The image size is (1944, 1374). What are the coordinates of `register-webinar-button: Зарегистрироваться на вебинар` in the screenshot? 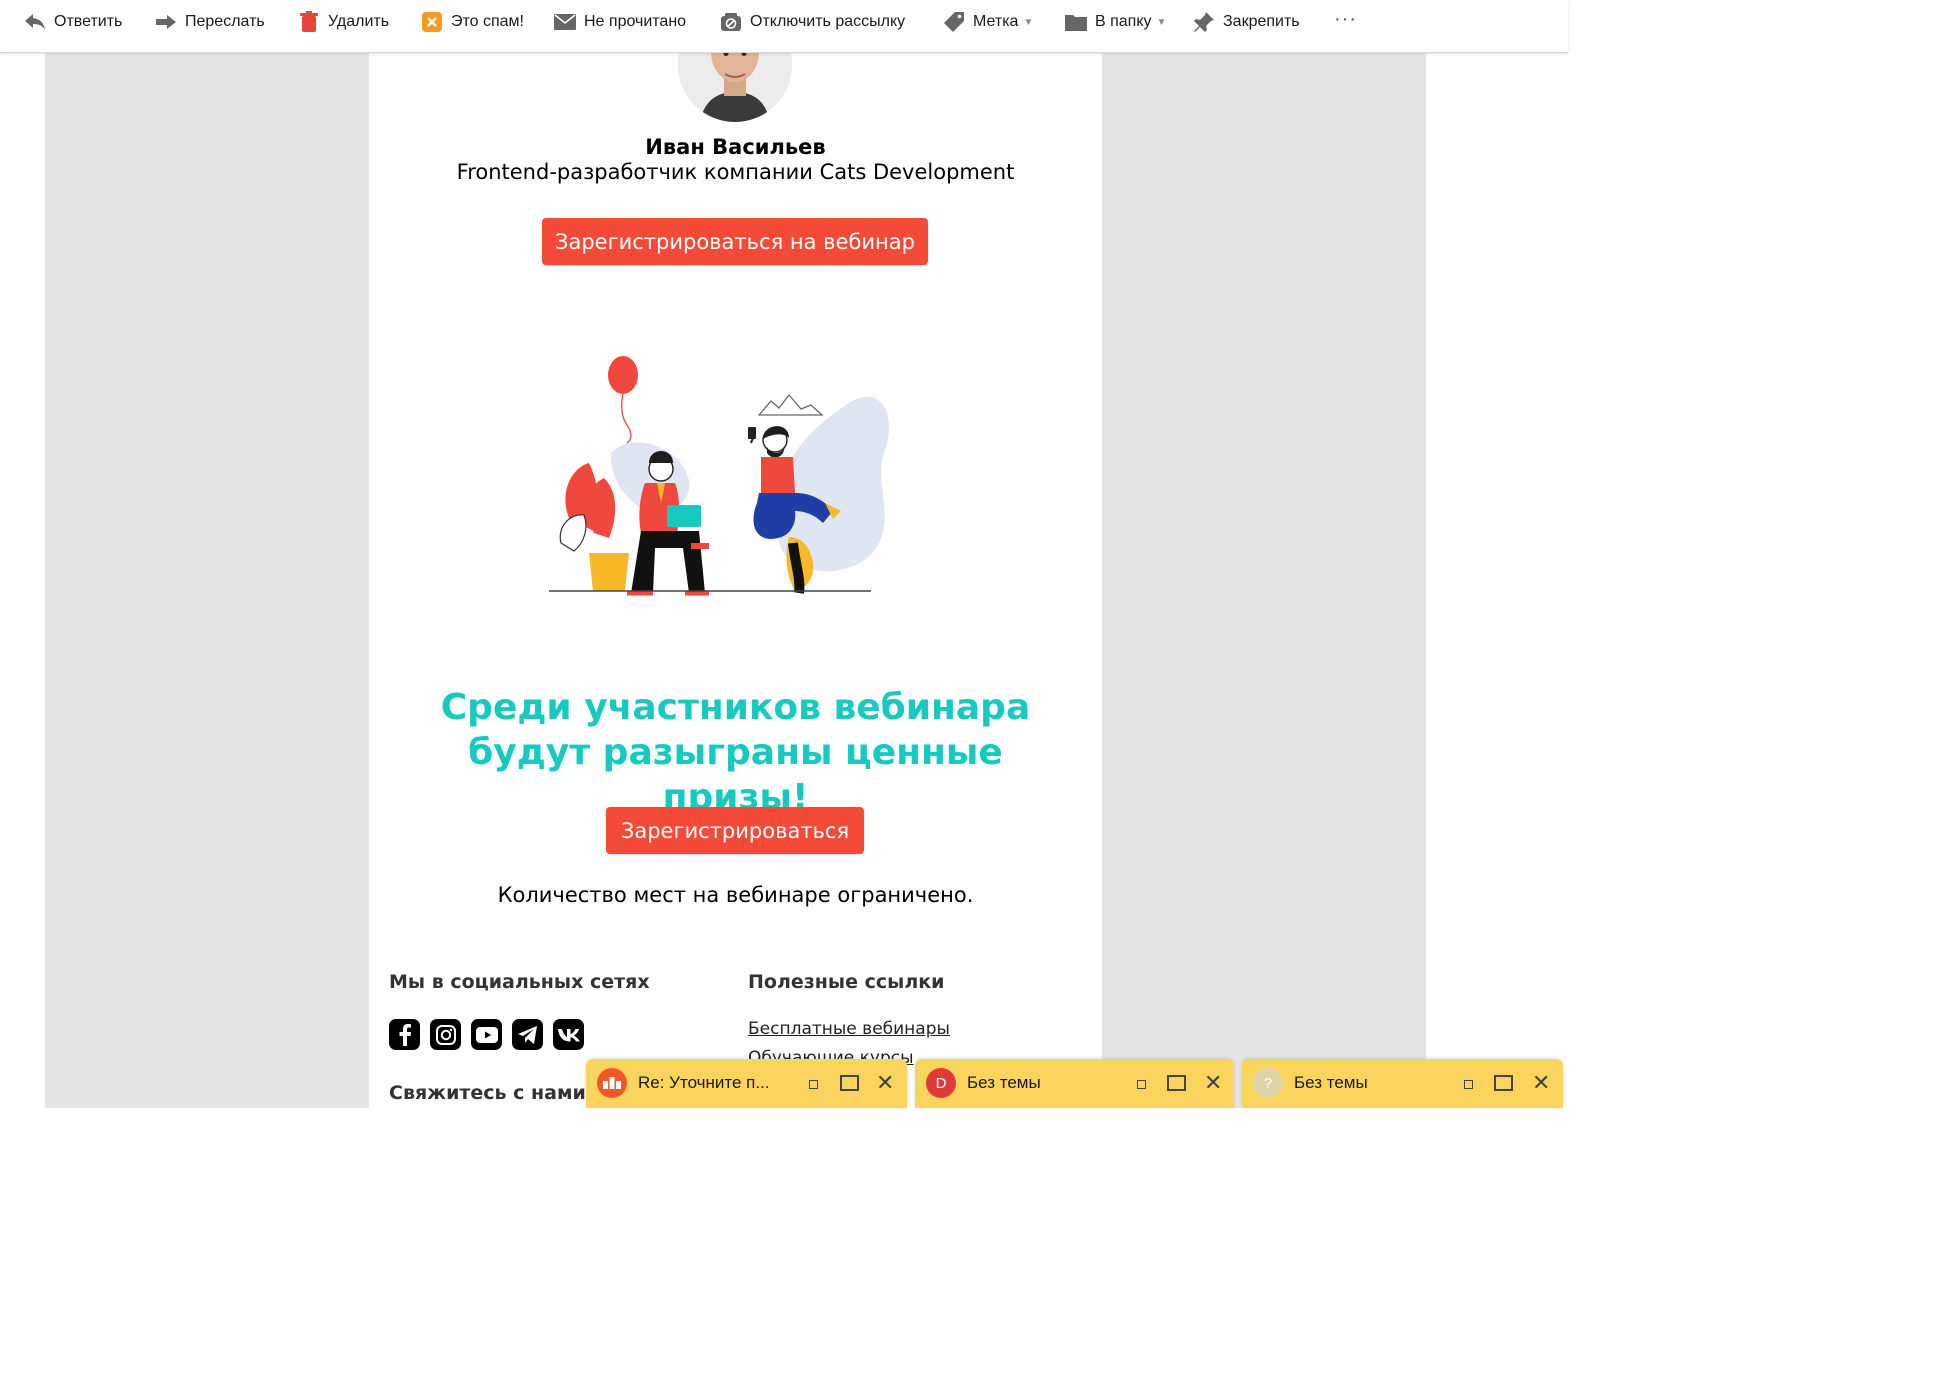 It's located at (735, 241).